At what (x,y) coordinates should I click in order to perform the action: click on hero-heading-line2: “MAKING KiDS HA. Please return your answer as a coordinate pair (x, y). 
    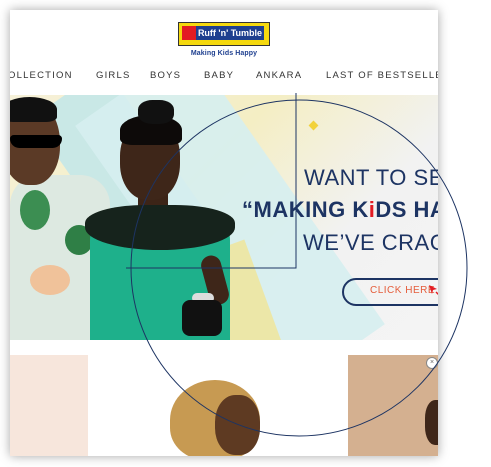
    Looking at the image, I should click on (340, 210).